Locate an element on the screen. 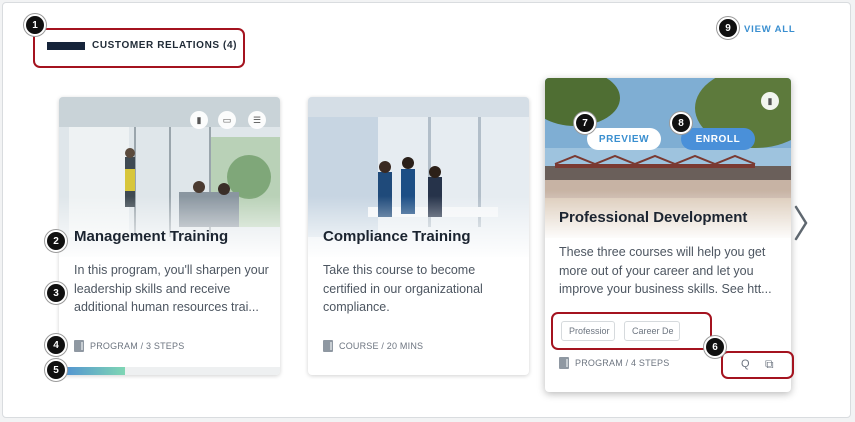 This screenshot has width=855, height=422. callout-badge-9: 9 is located at coordinates (728, 28).